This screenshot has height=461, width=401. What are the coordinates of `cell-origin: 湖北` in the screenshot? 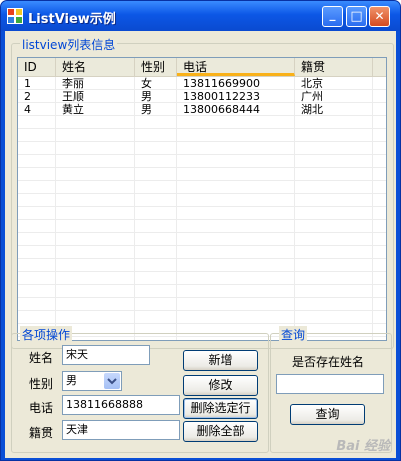 It's located at (312, 109).